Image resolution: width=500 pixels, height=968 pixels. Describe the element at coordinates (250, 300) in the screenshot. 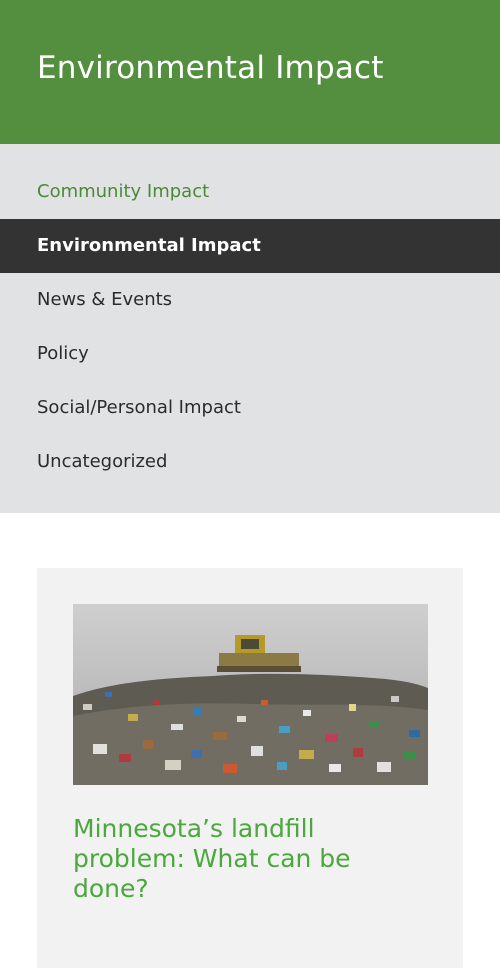

I see `menu-item-news-events: News & Events` at that location.